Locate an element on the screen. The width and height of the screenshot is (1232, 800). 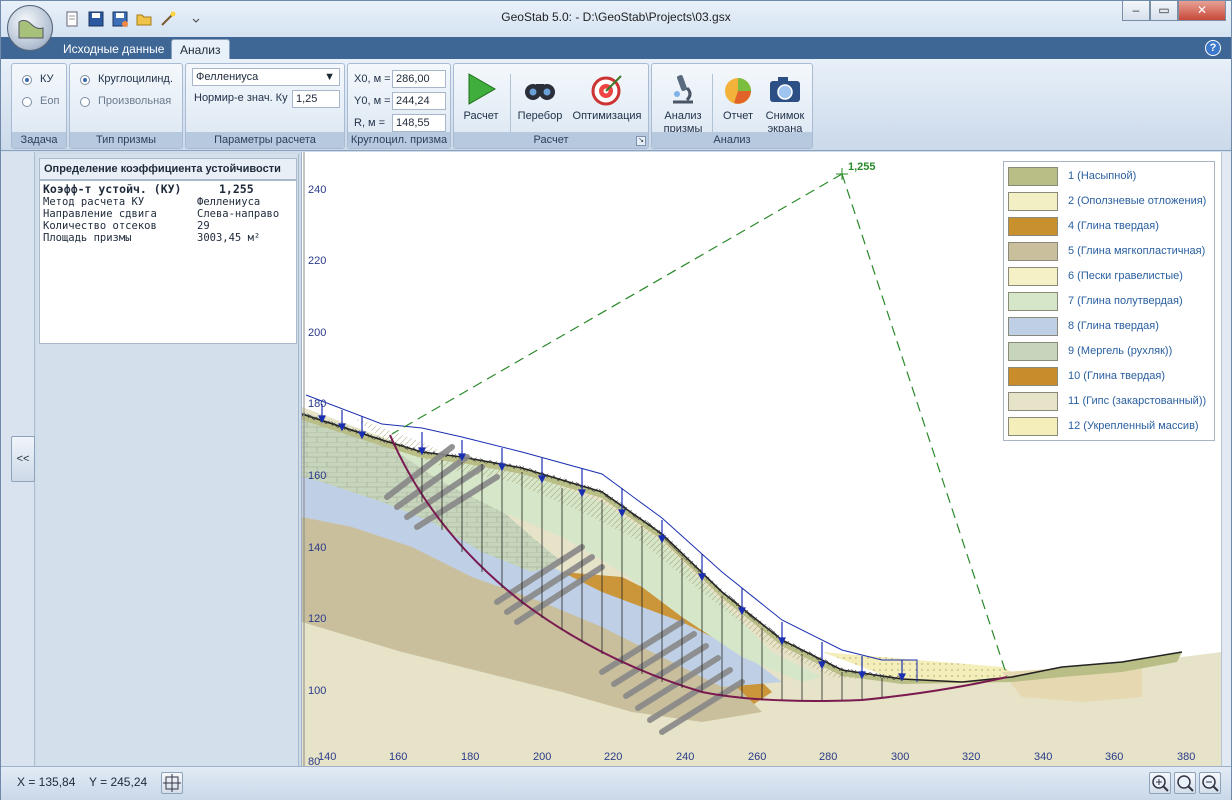
group-prism-label: Круглоцил. призма is located at coordinates (399, 140).